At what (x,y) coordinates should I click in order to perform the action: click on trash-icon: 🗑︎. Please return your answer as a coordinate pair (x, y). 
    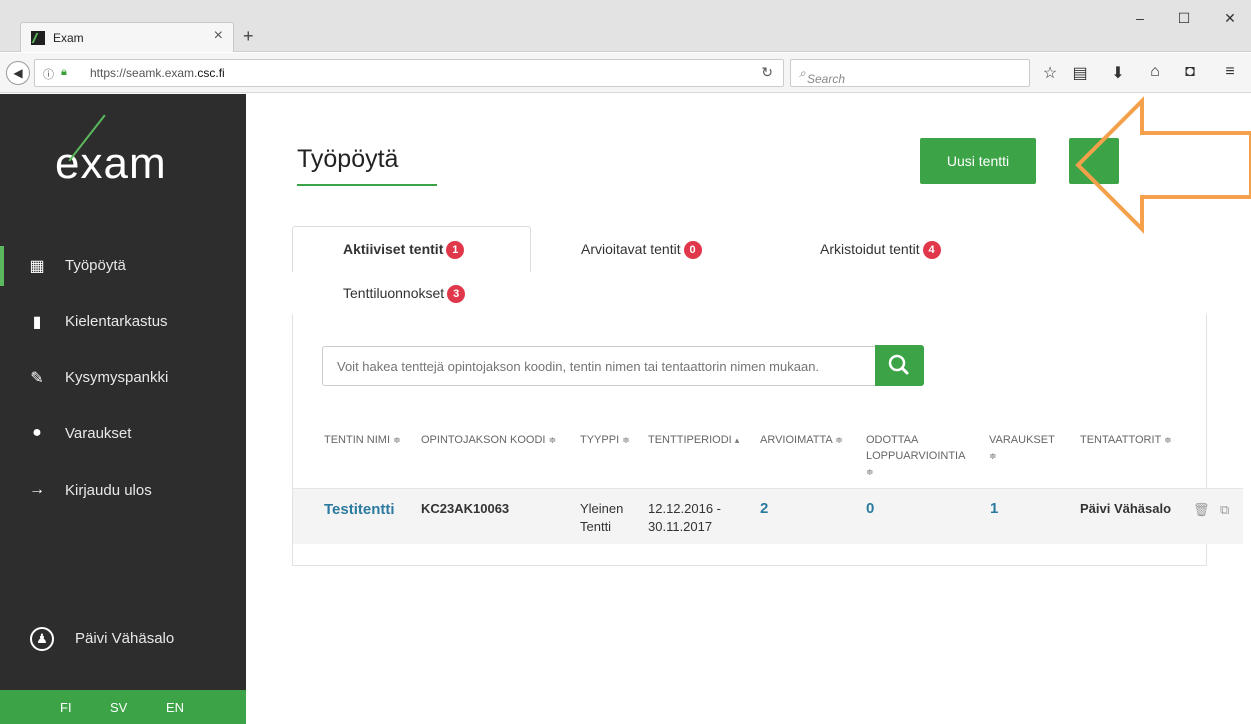
    Looking at the image, I should click on (1201, 510).